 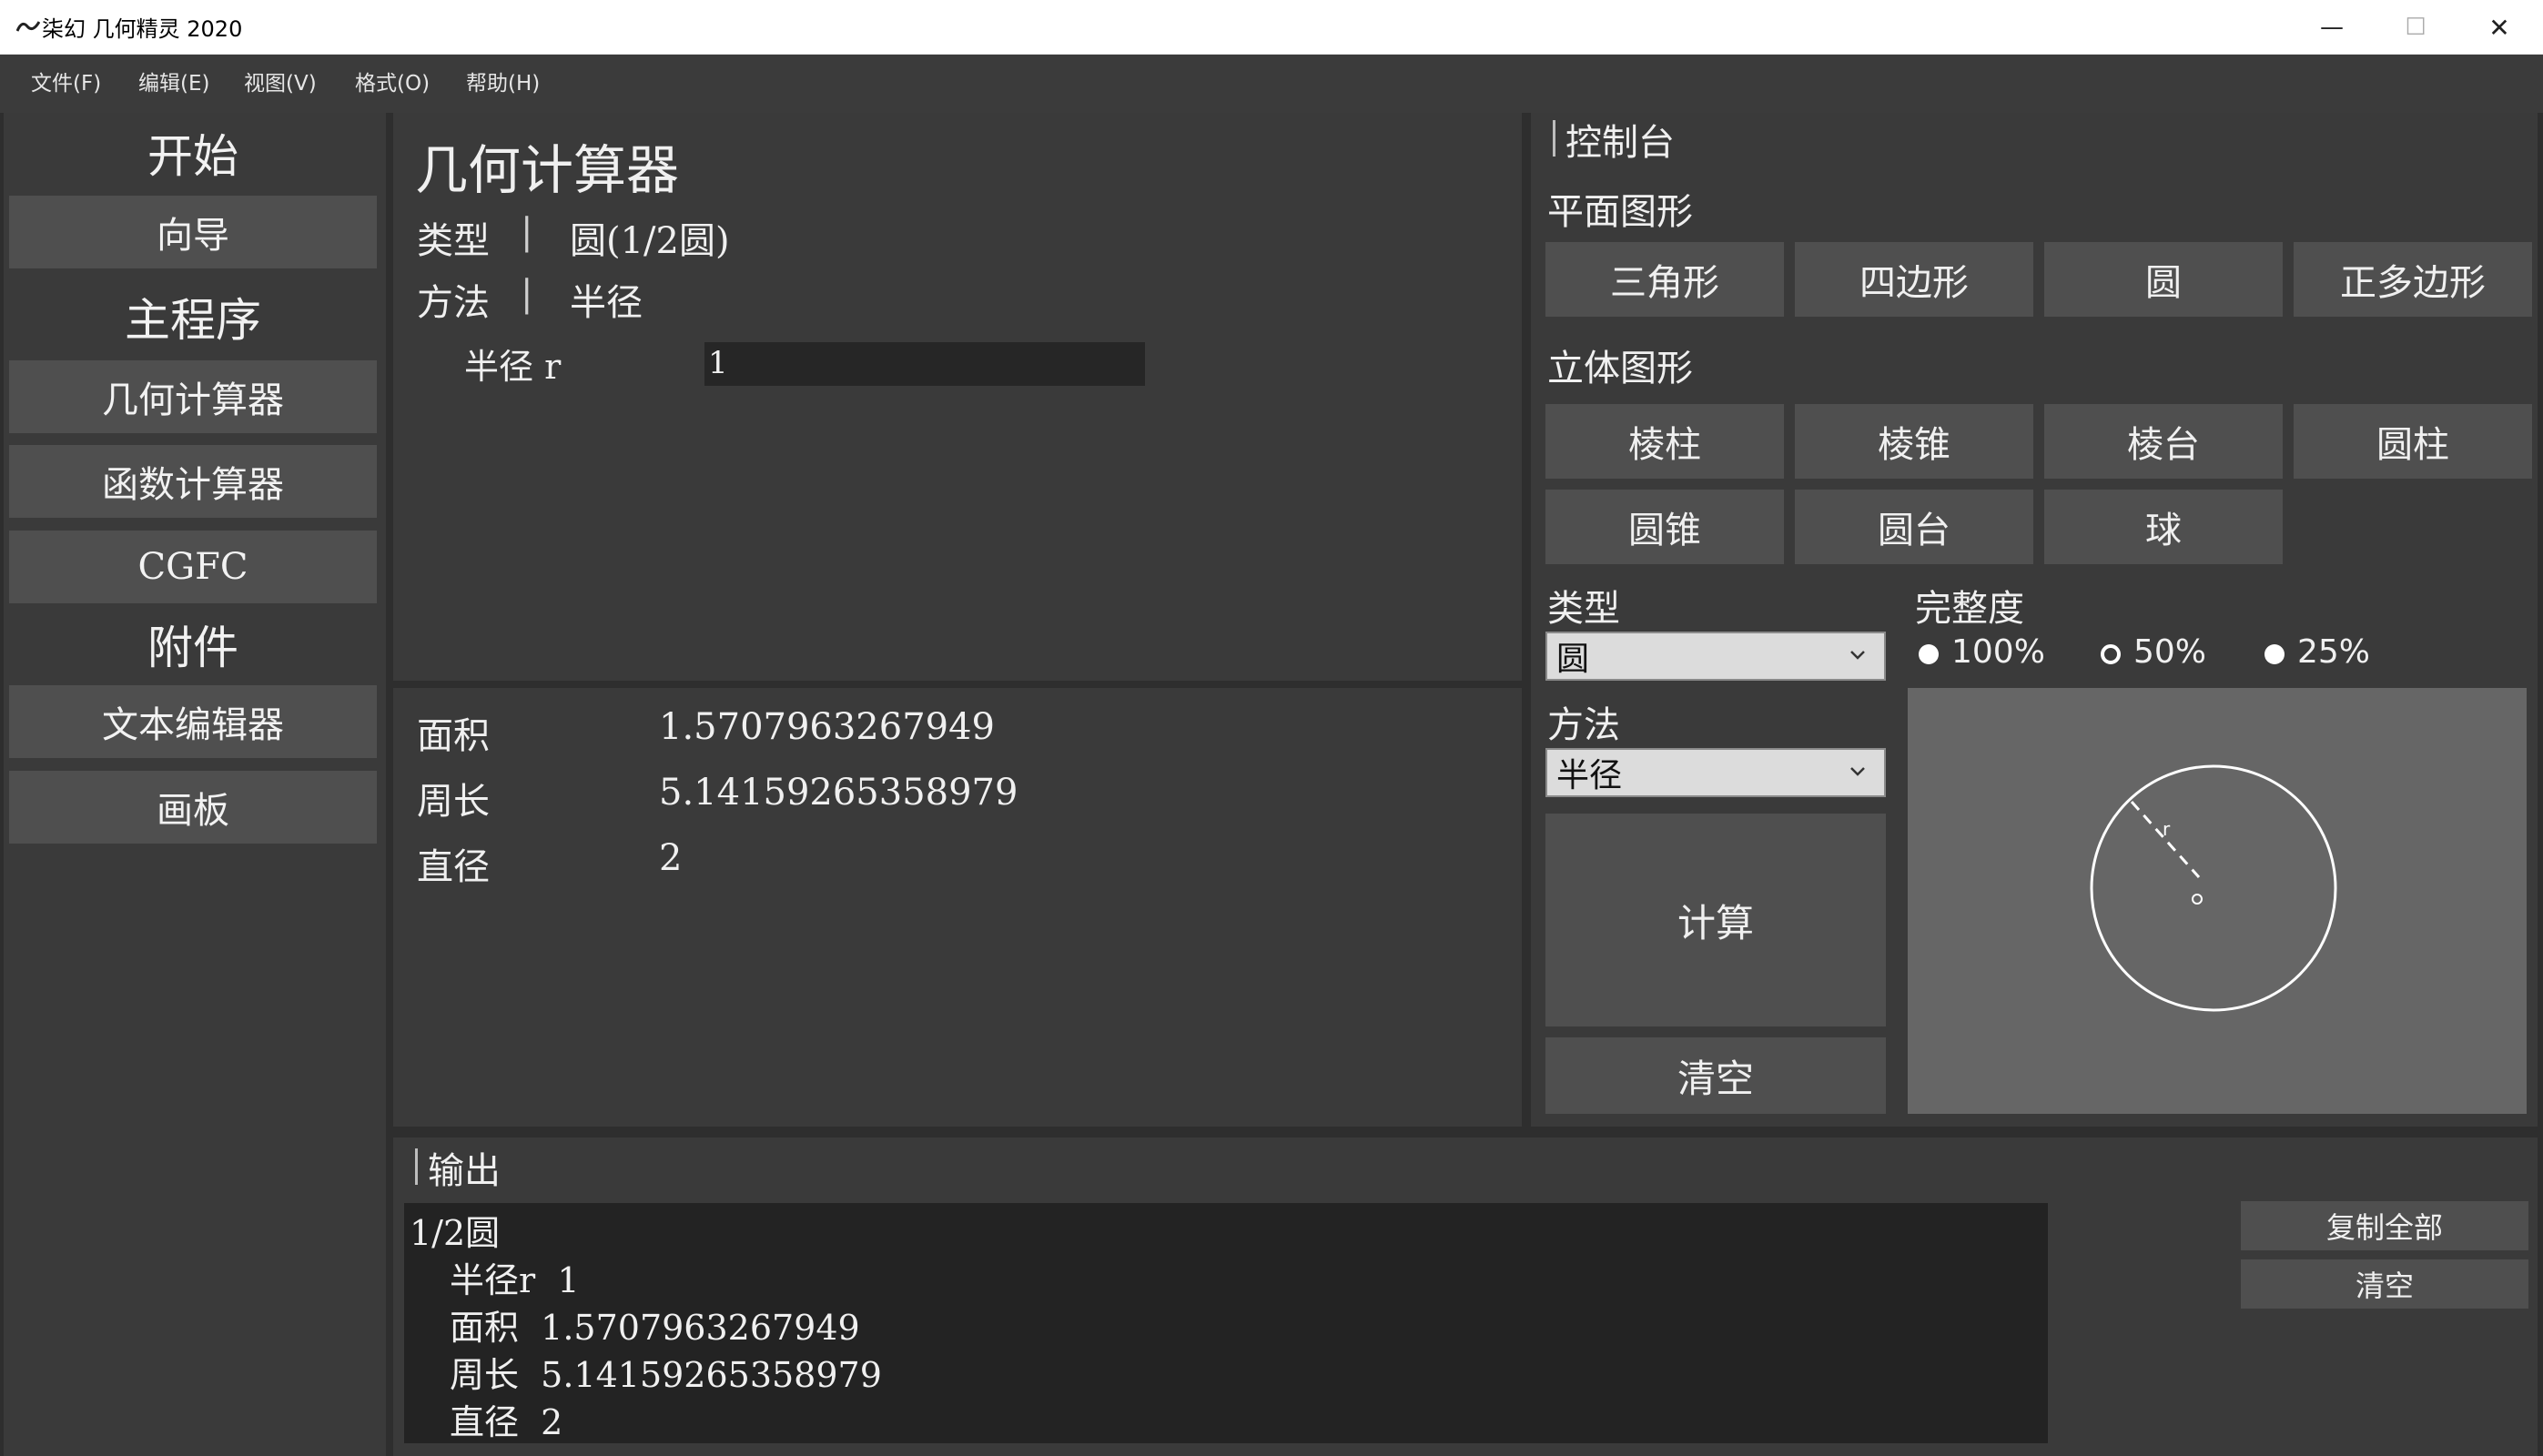 What do you see at coordinates (2413, 280) in the screenshot?
I see `regular-polygon-button: 正多边形` at bounding box center [2413, 280].